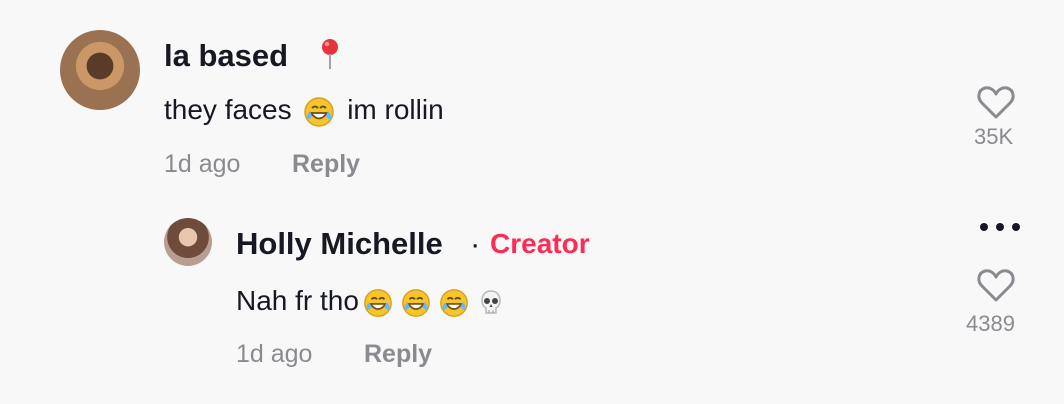  I want to click on comment-time: 1d ago, so click(202, 164).